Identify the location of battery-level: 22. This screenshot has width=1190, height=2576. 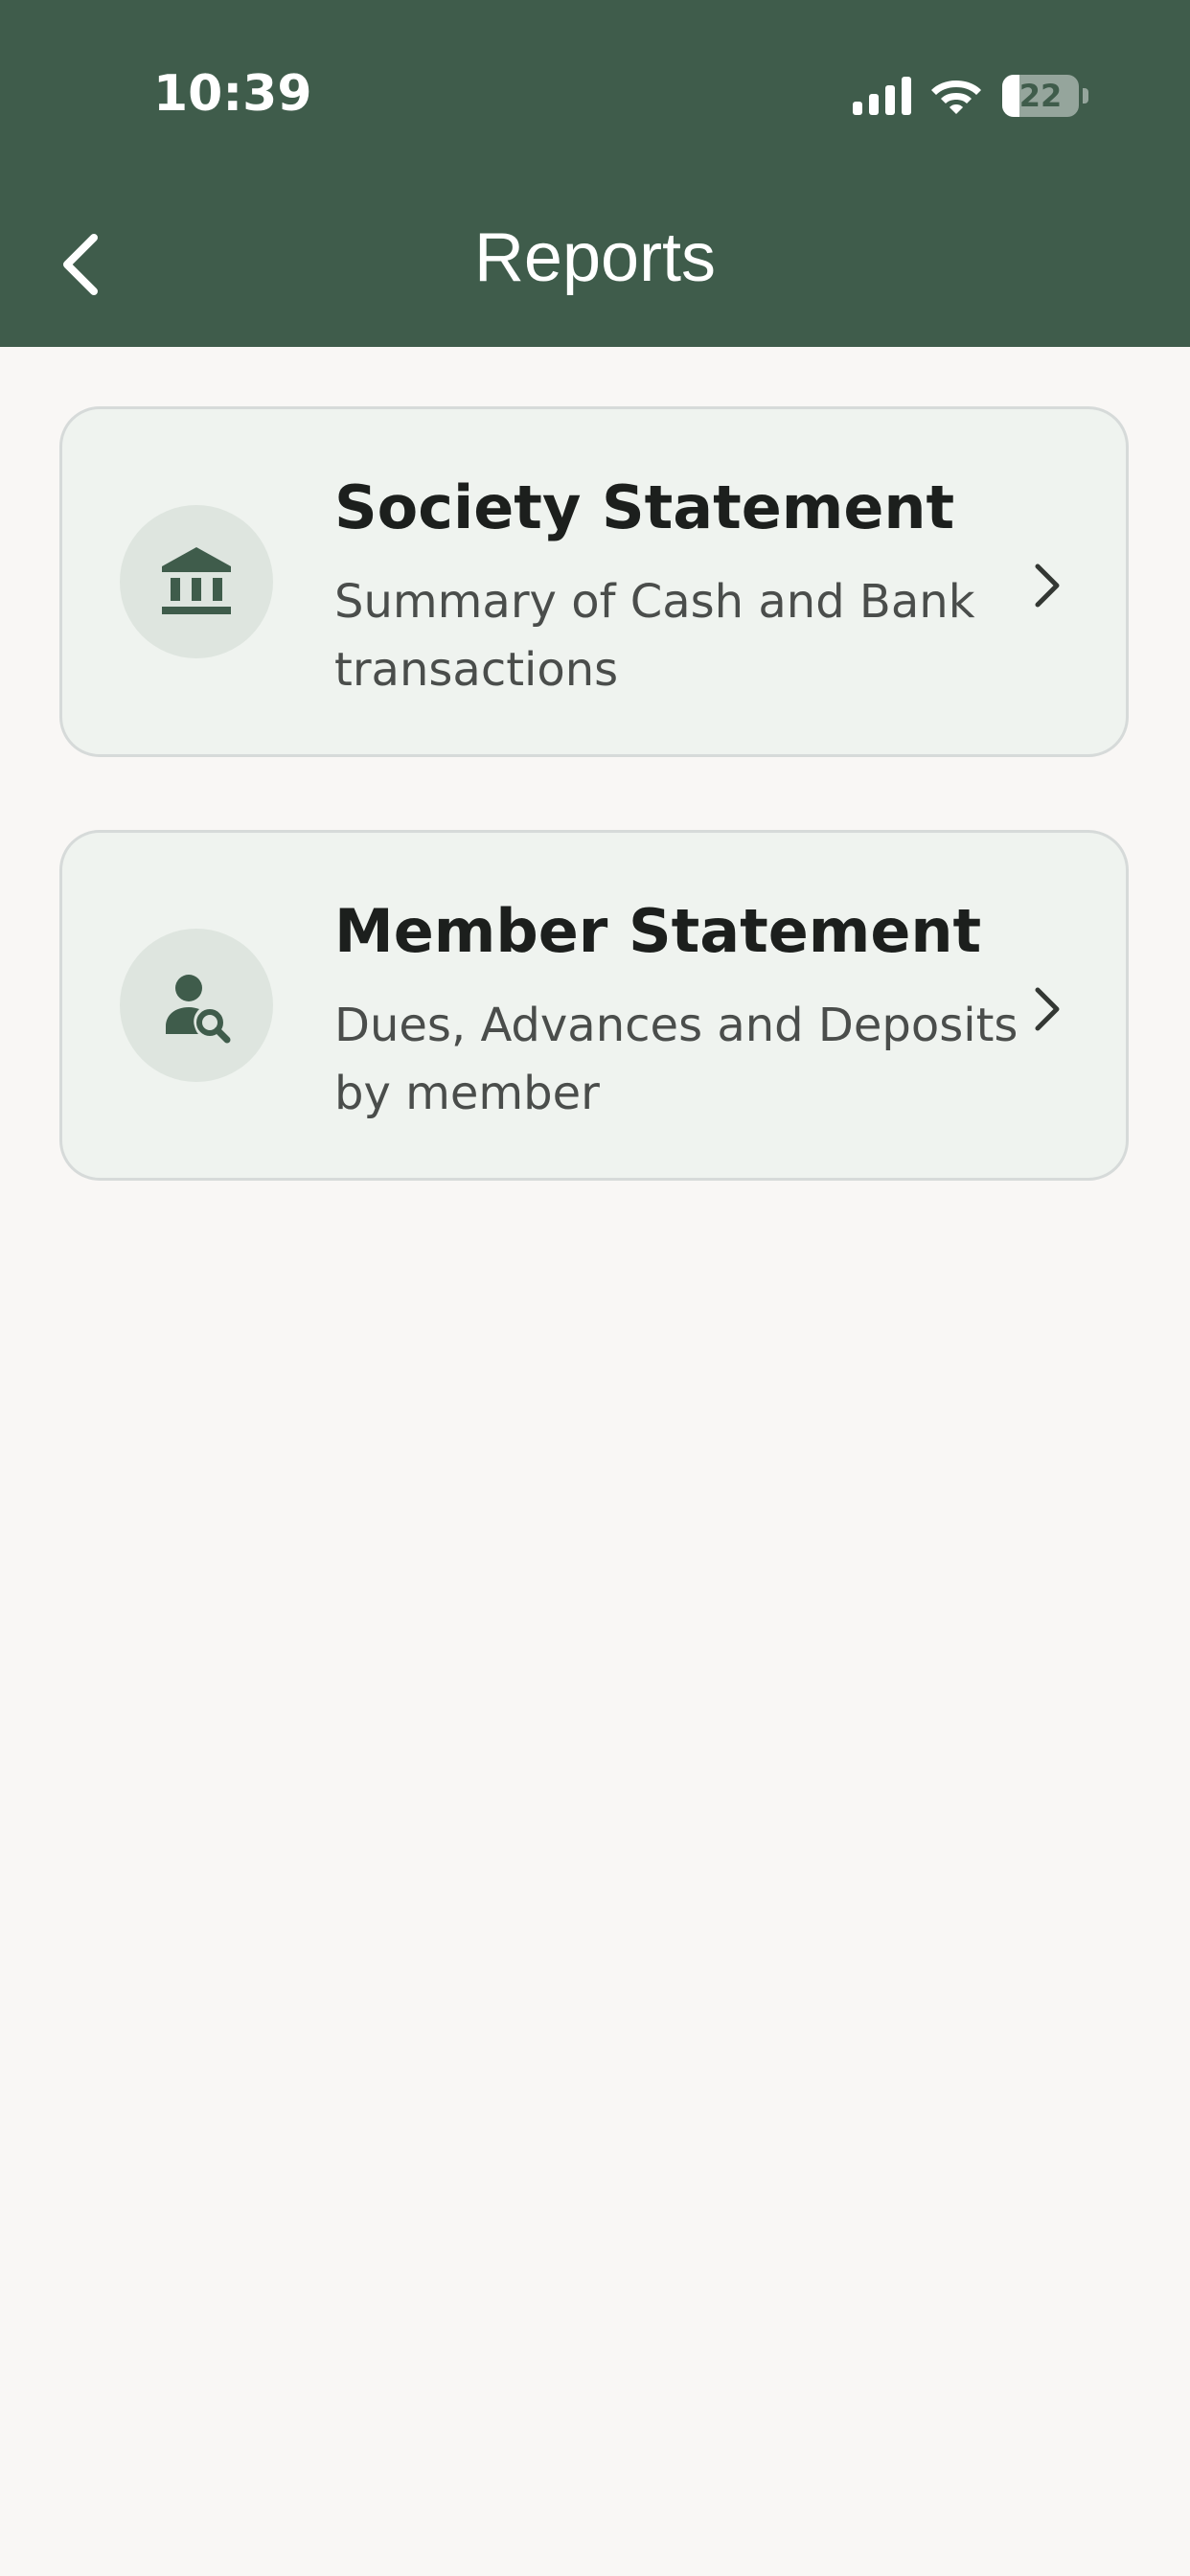
(1040, 96).